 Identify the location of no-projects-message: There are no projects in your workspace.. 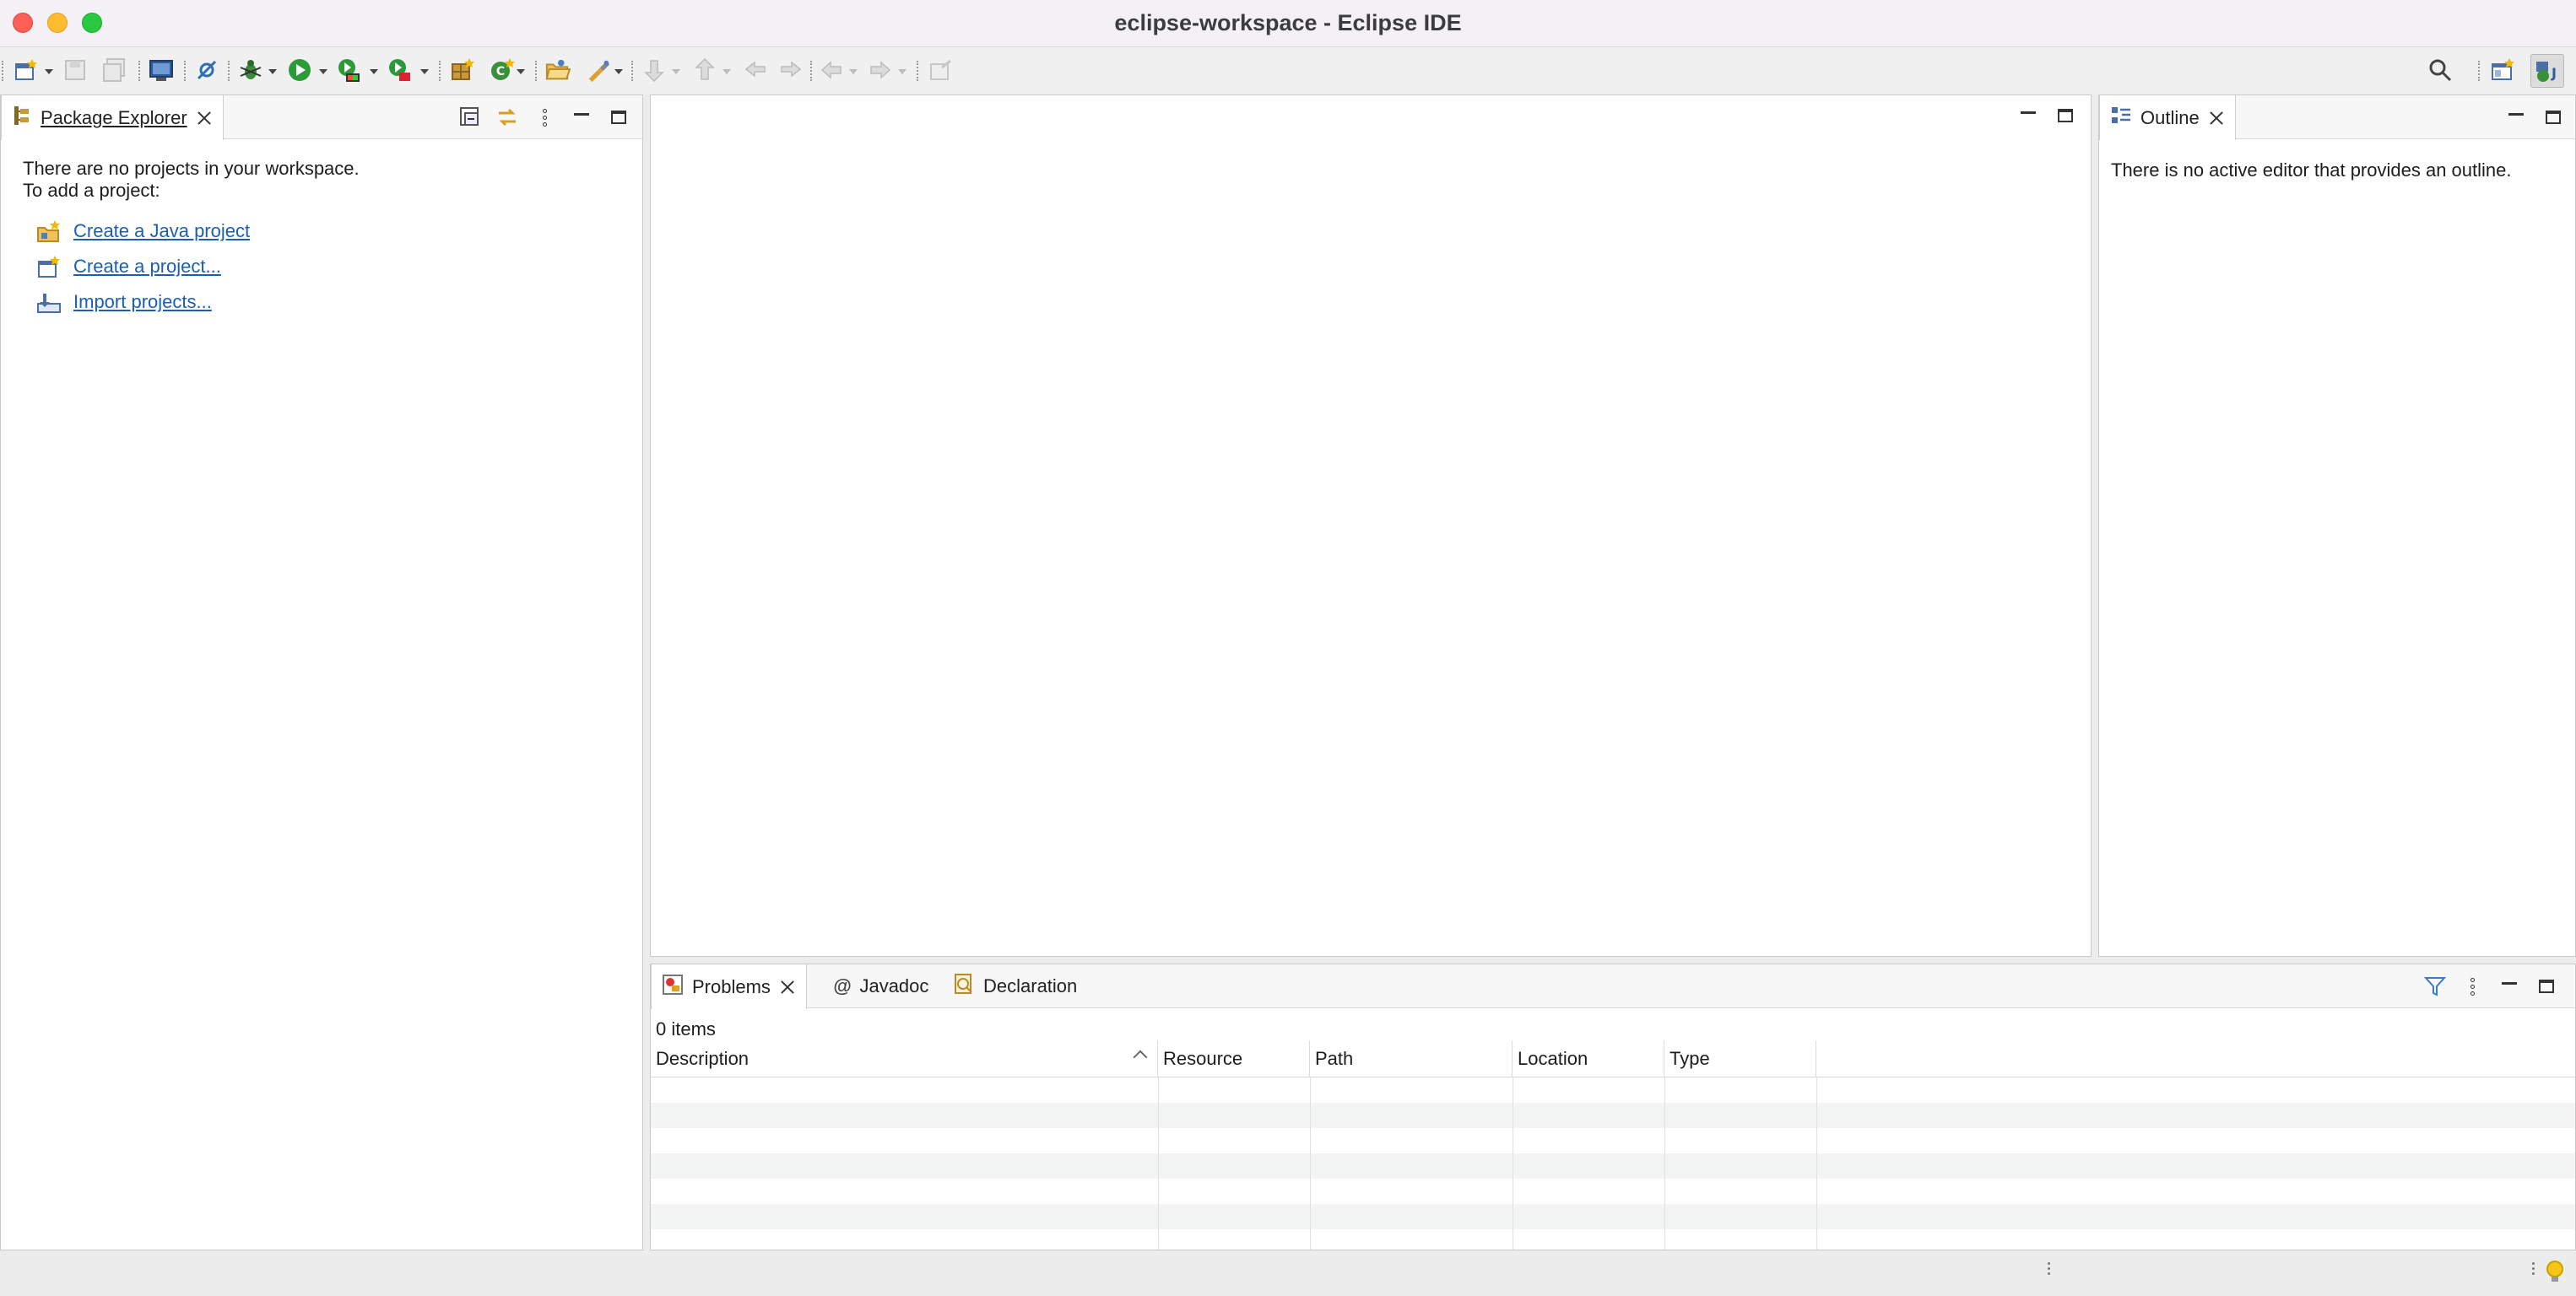
(191, 168).